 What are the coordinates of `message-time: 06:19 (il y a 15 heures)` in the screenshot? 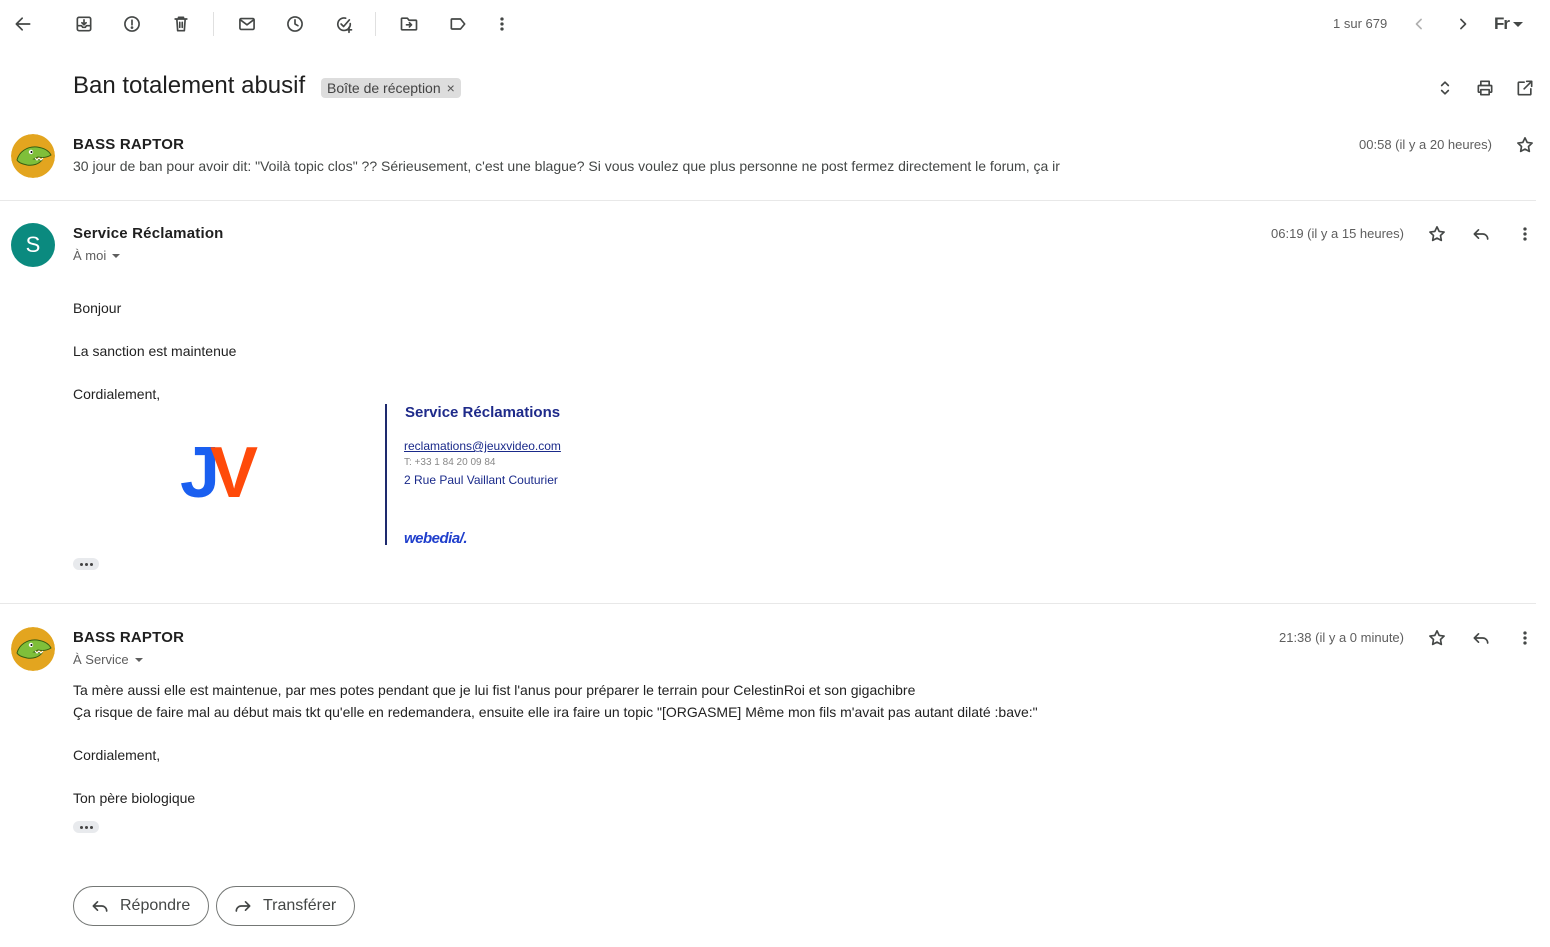 It's located at (1337, 233).